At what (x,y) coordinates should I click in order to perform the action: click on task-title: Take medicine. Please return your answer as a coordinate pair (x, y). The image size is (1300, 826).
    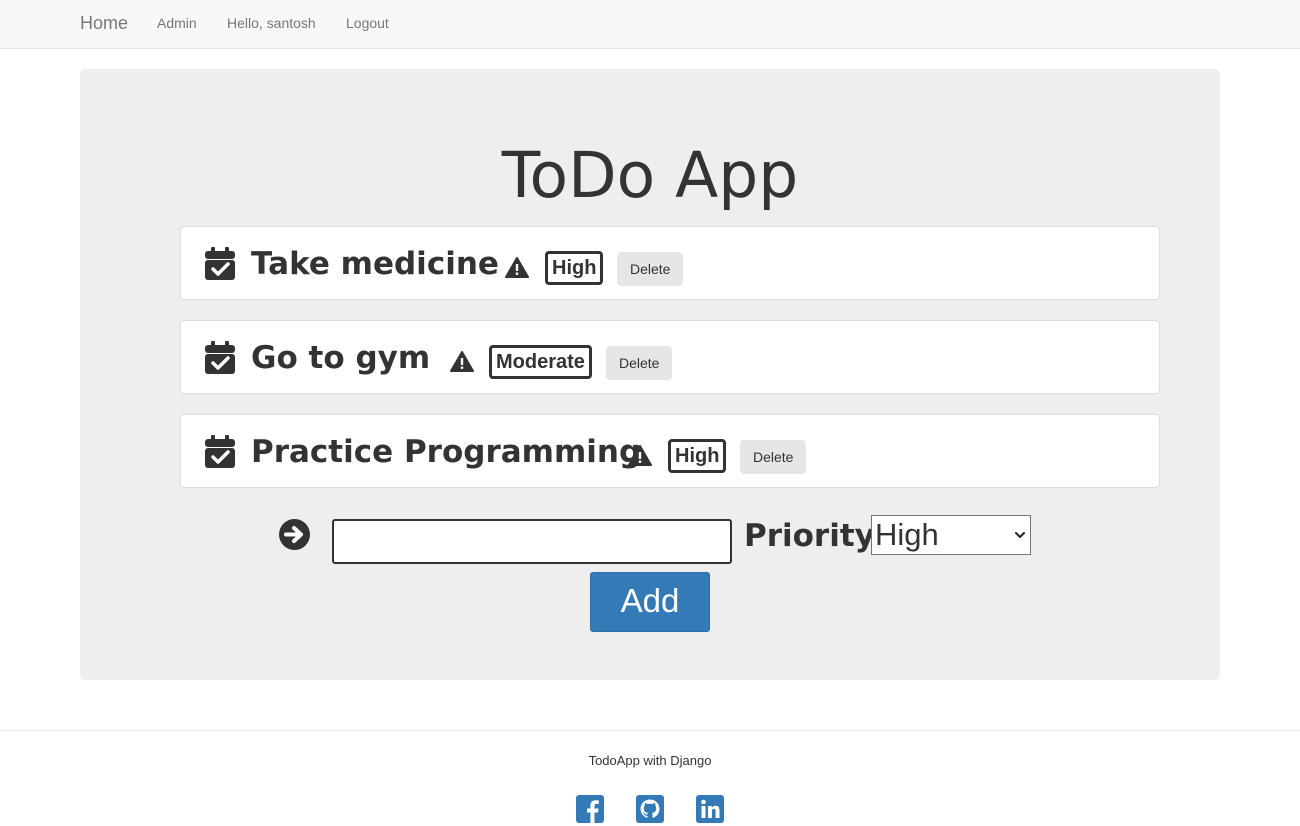
    Looking at the image, I should click on (375, 264).